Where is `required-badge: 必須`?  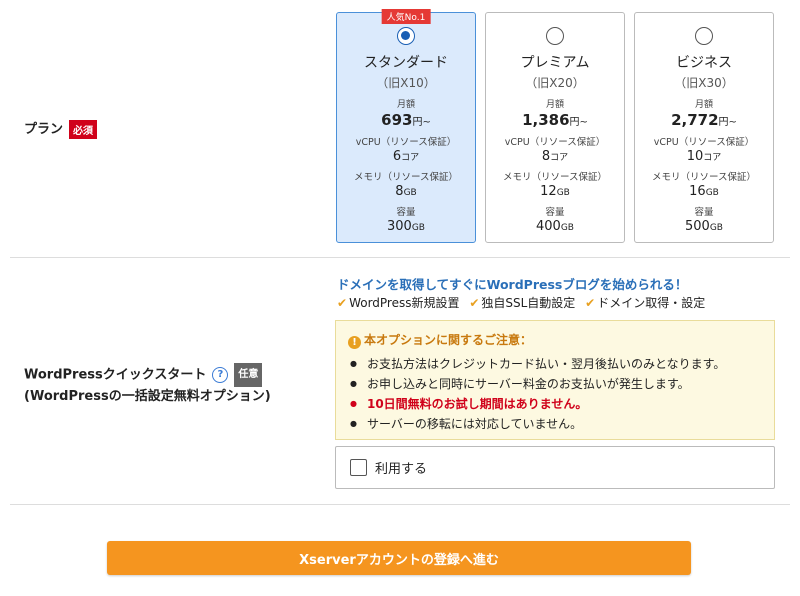
required-badge: 必須 is located at coordinates (83, 129).